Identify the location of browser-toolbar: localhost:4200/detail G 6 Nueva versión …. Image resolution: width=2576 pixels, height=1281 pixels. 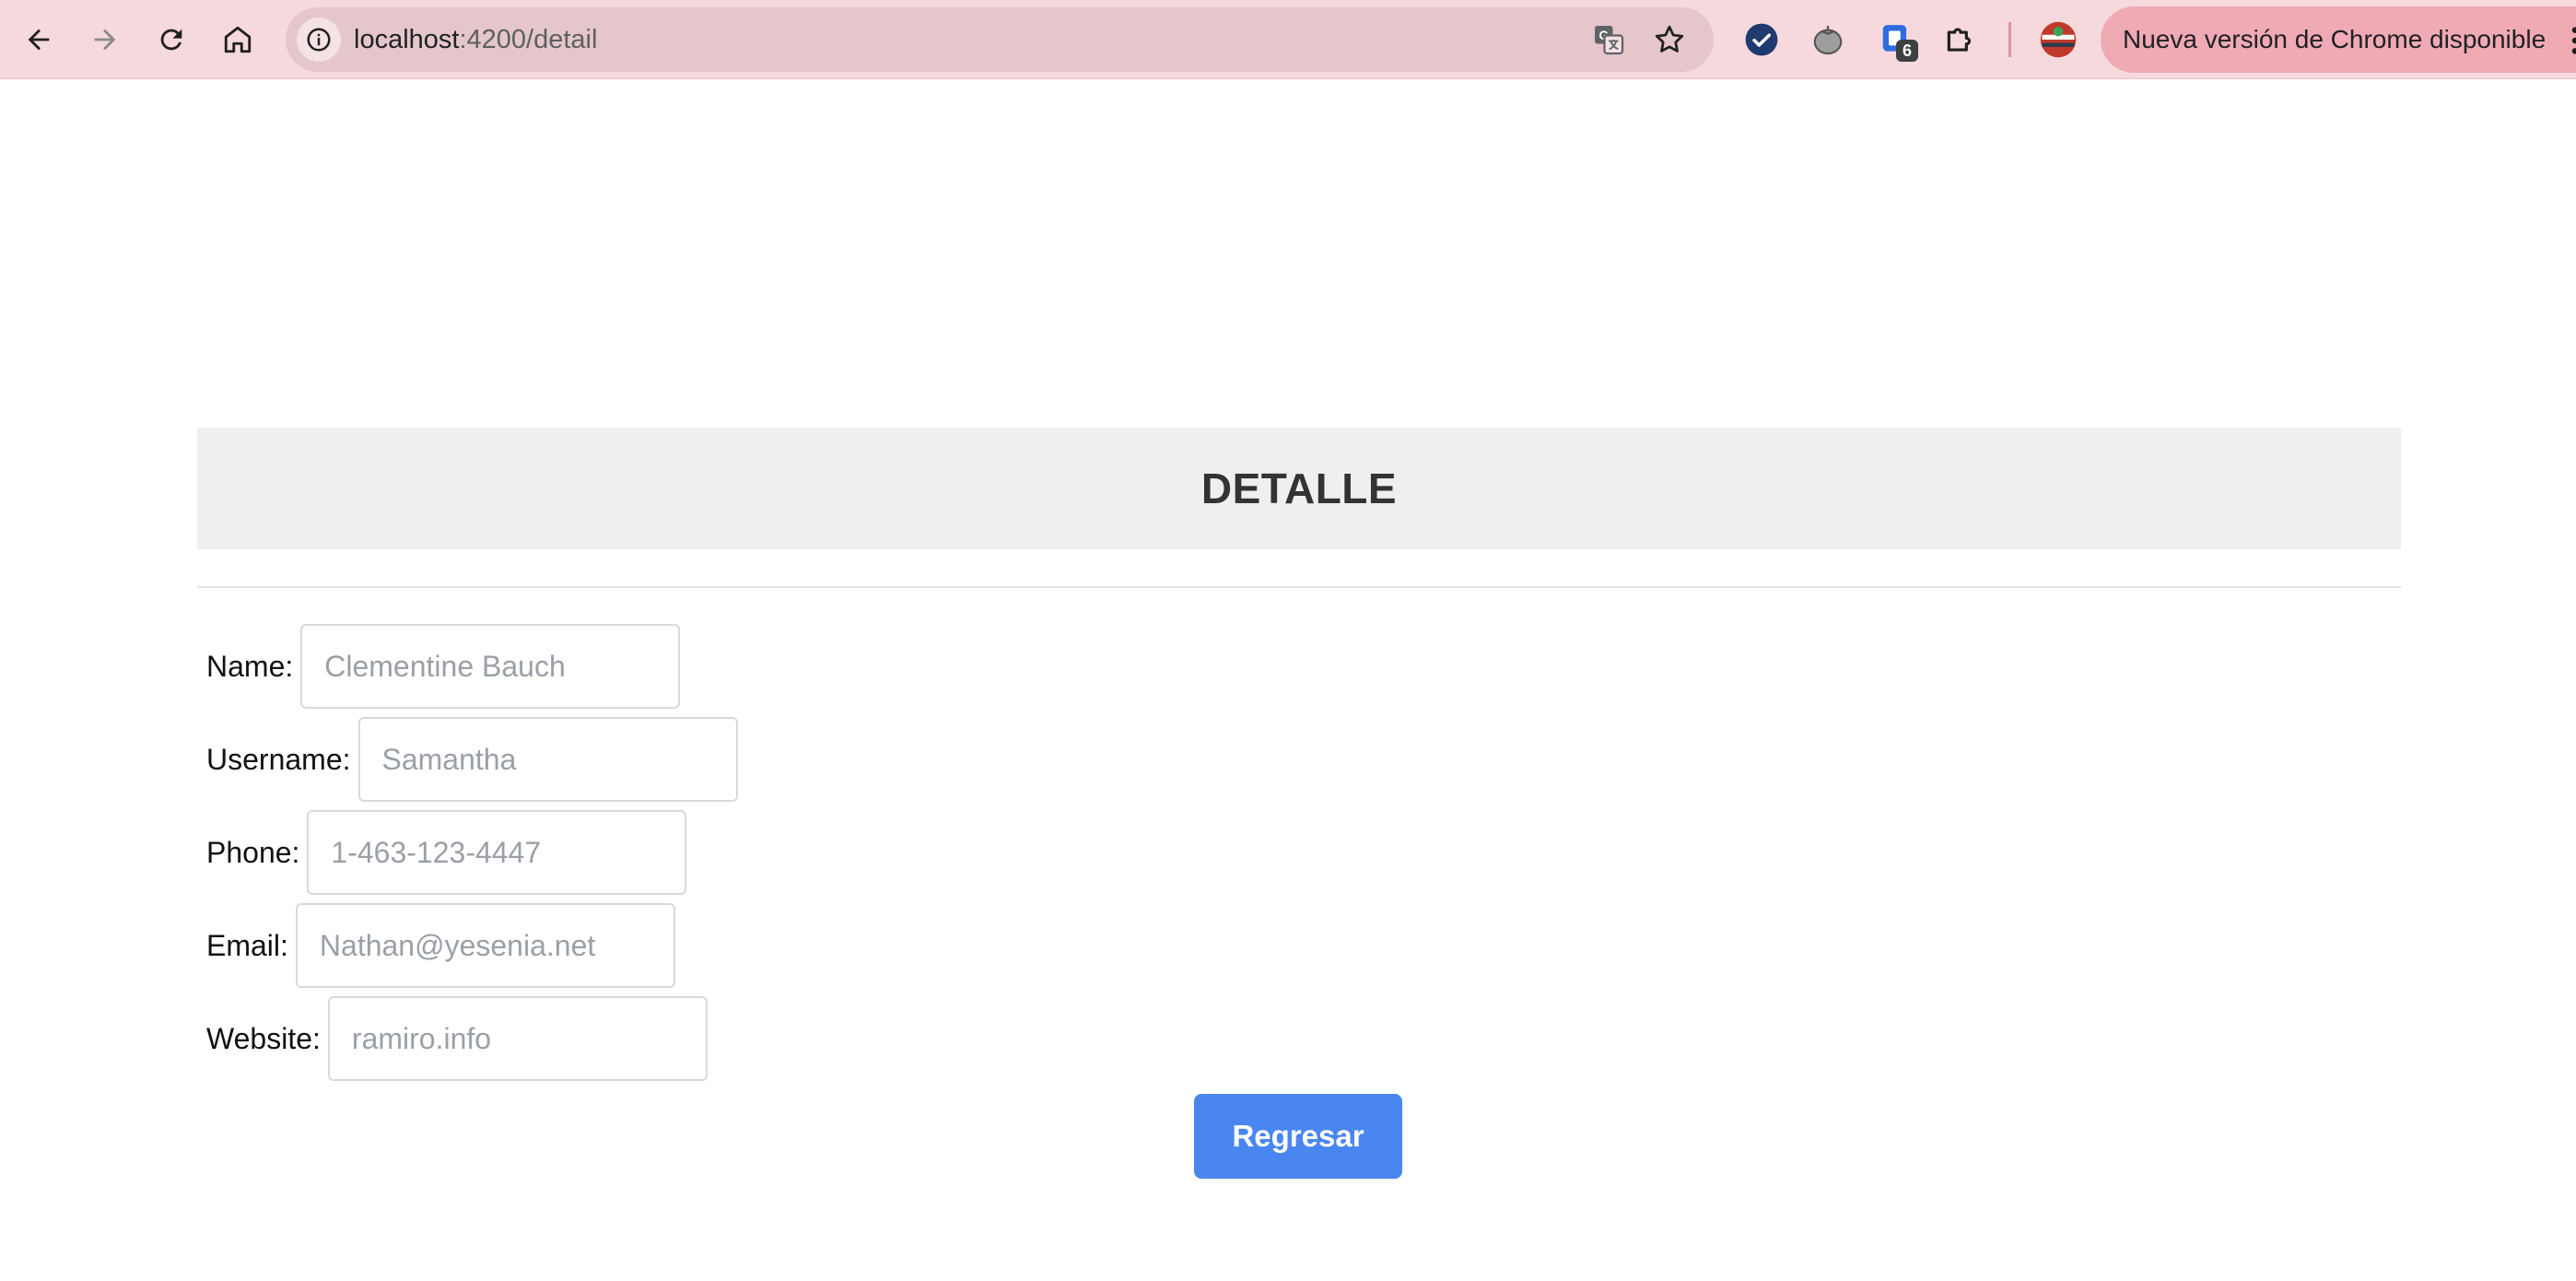
(1288, 40).